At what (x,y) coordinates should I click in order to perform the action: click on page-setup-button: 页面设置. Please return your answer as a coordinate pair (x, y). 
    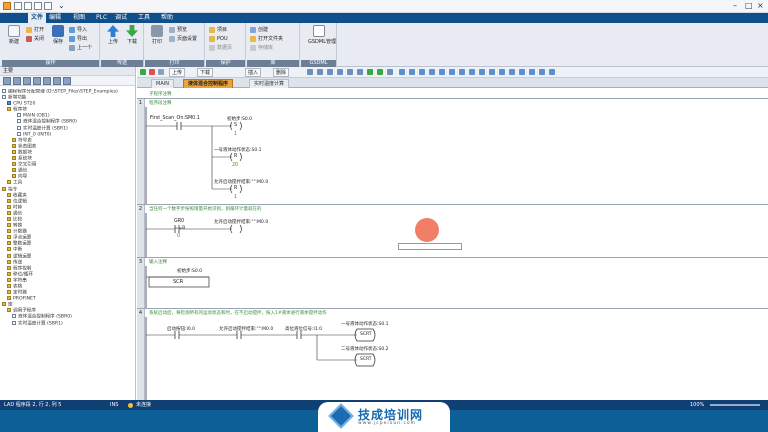
    Looking at the image, I should click on (183, 39).